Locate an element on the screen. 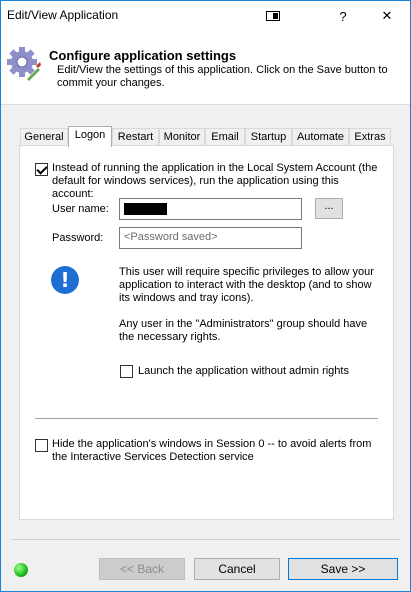 This screenshot has width=411, height=592. header-title: Configure application settings is located at coordinates (143, 55).